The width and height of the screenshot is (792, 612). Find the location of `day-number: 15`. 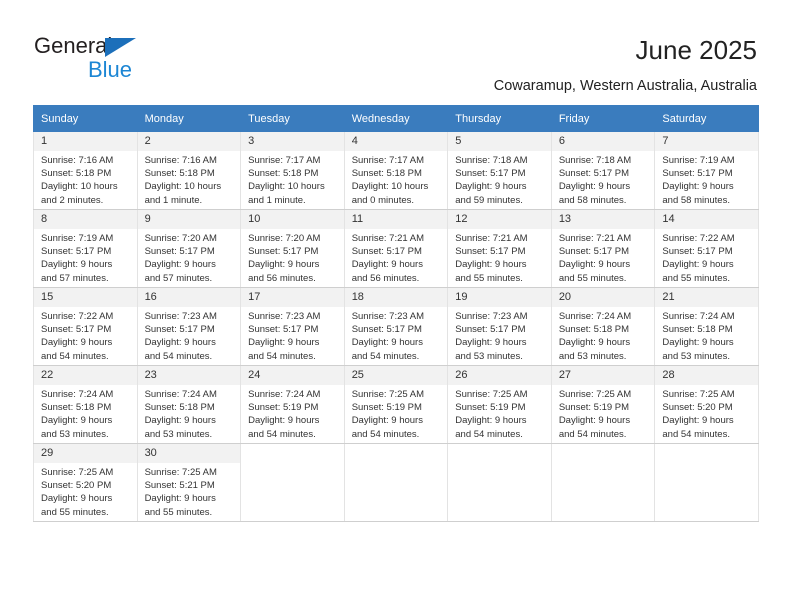

day-number: 15 is located at coordinates (85, 297).